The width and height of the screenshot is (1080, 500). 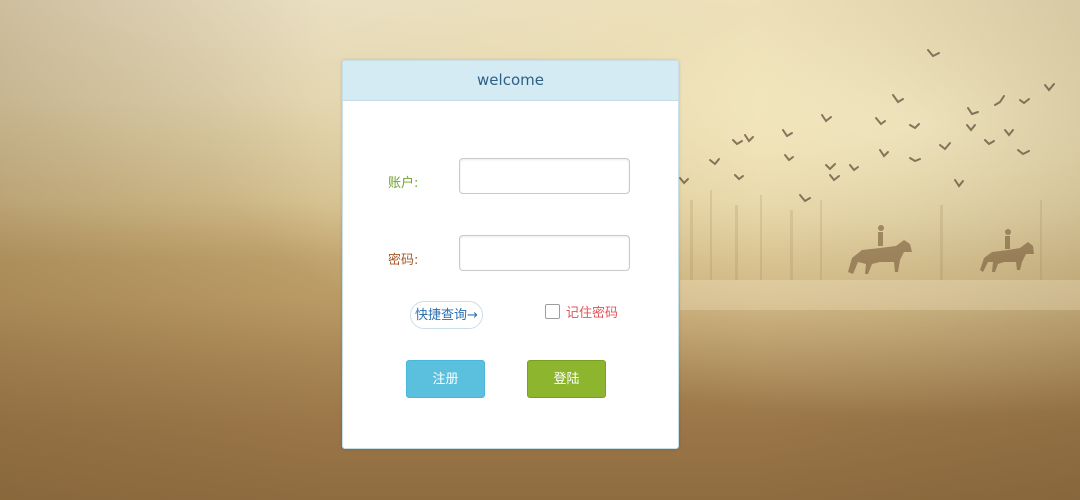 I want to click on password-label: 密码:, so click(x=403, y=260).